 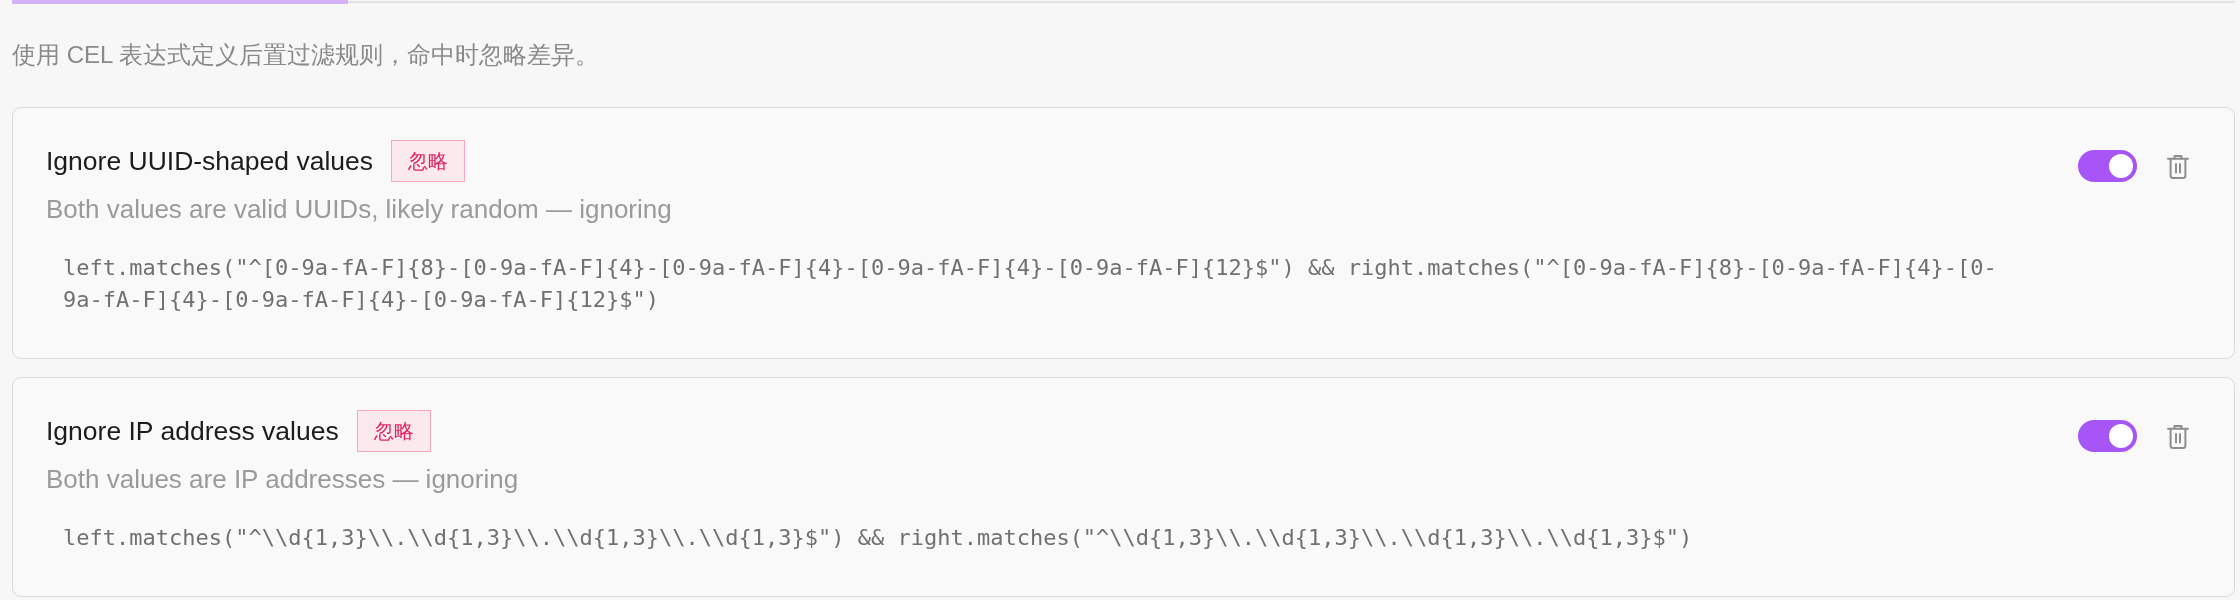 I want to click on rule-expression: left.matches("^\\d{1,3}\\.\\d{1,3}\\.\\d{1,3}\\.\\d{1,3}$") && right.matches("^\\d{1,3}\\.\\d{1,3}\\.\\d{1,3}\\.\\d{1,3}$"), so click(x=878, y=538).